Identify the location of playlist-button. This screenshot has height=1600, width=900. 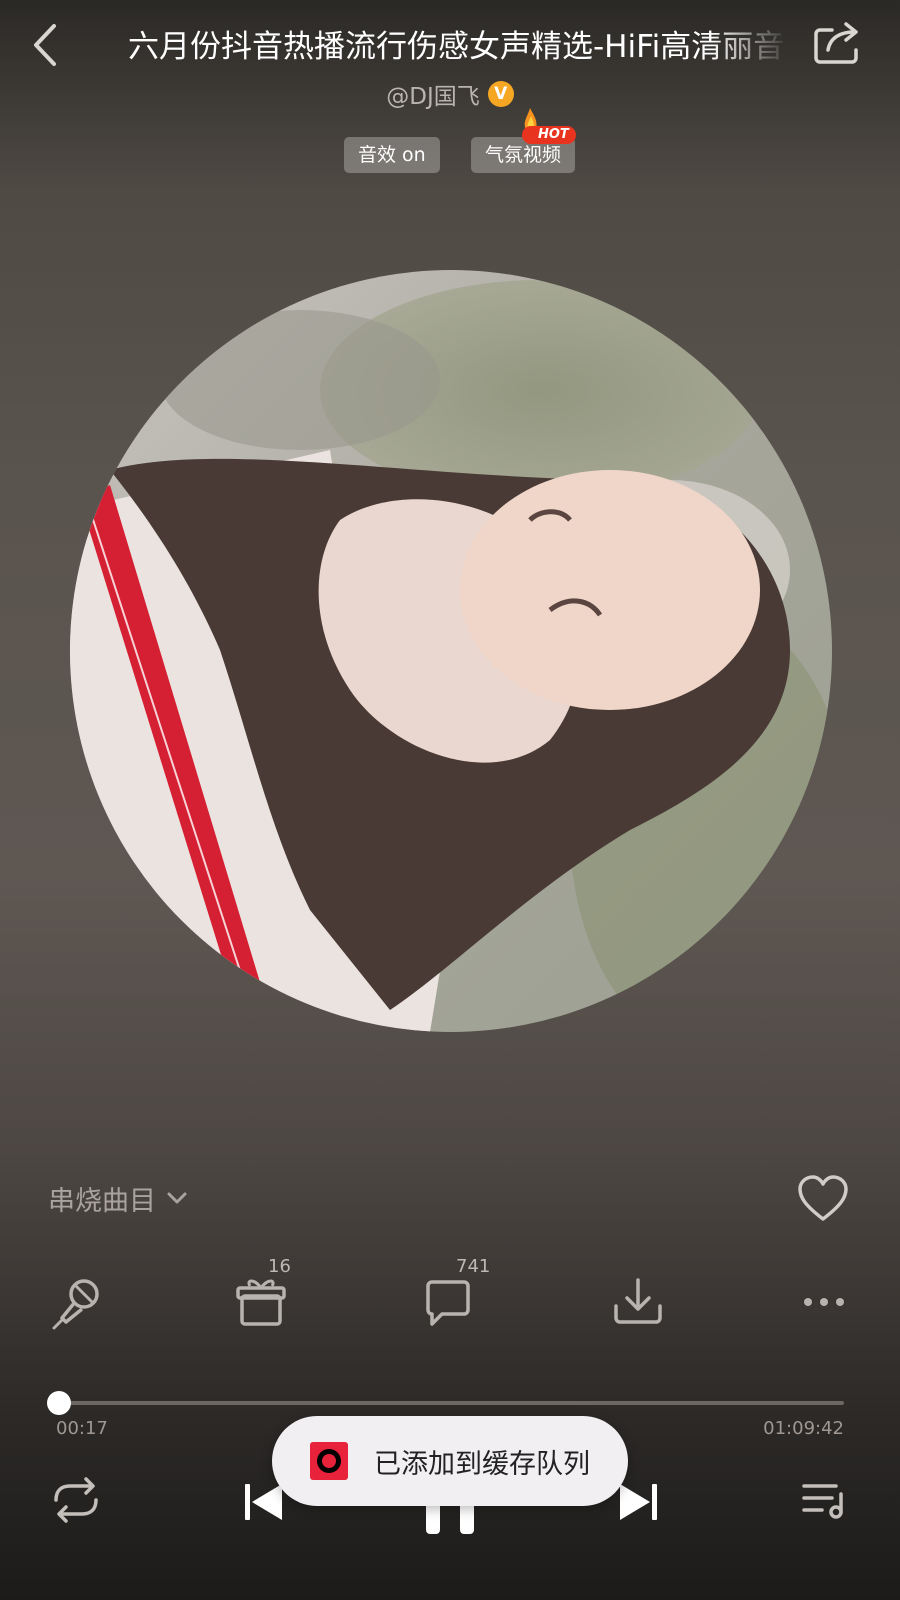
(826, 1500).